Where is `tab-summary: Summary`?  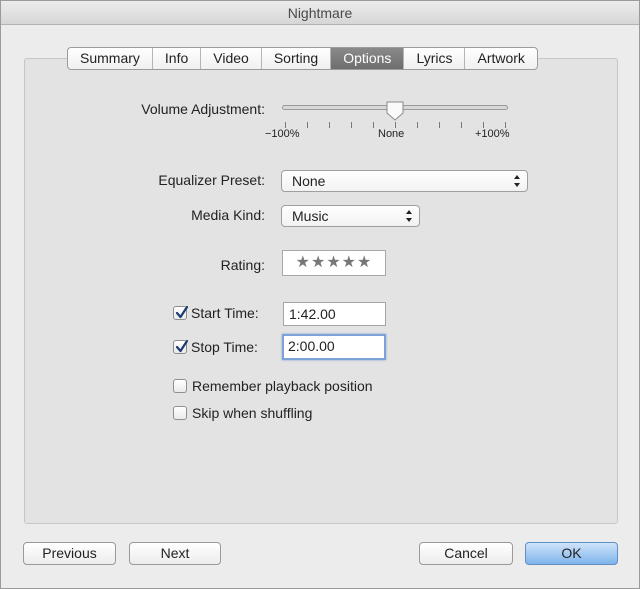 tab-summary: Summary is located at coordinates (110, 58).